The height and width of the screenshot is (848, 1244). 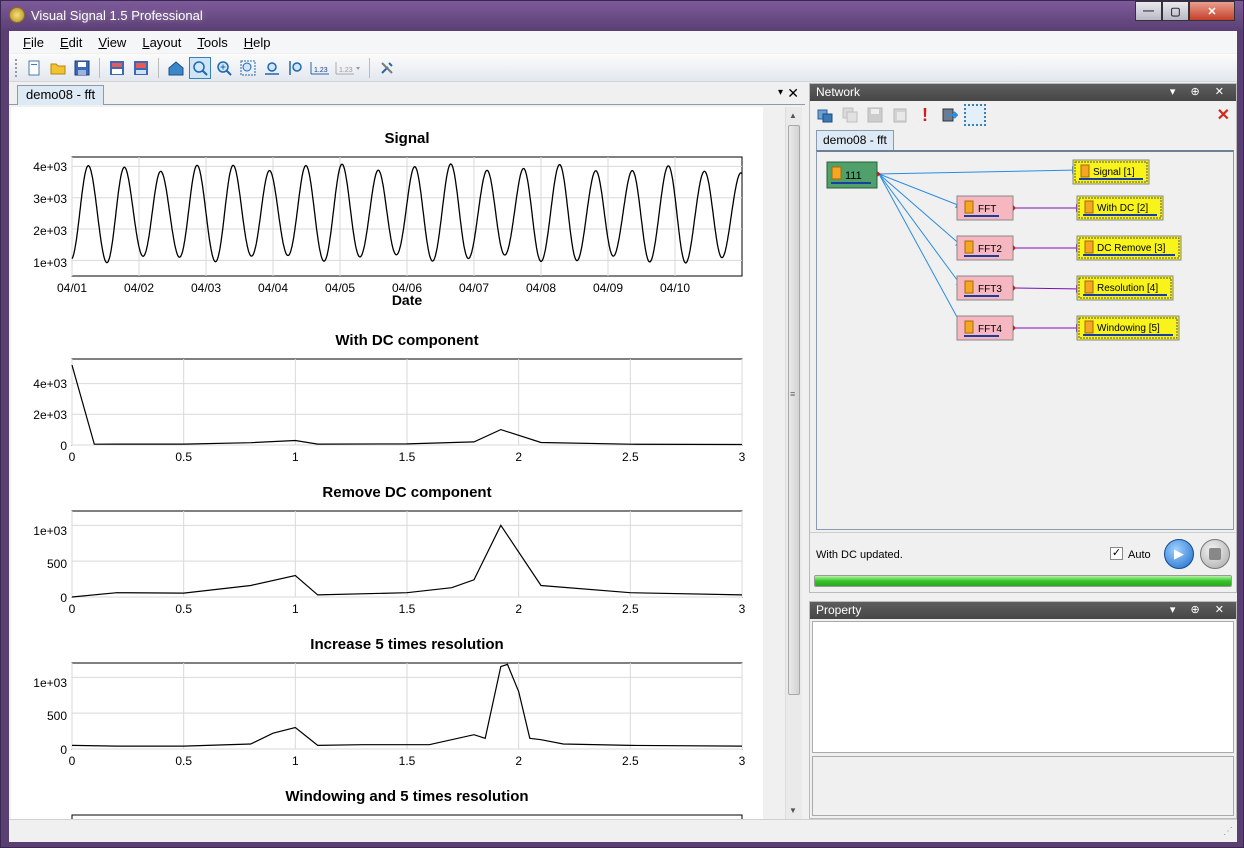 I want to click on copy-node-icon, so click(x=850, y=115).